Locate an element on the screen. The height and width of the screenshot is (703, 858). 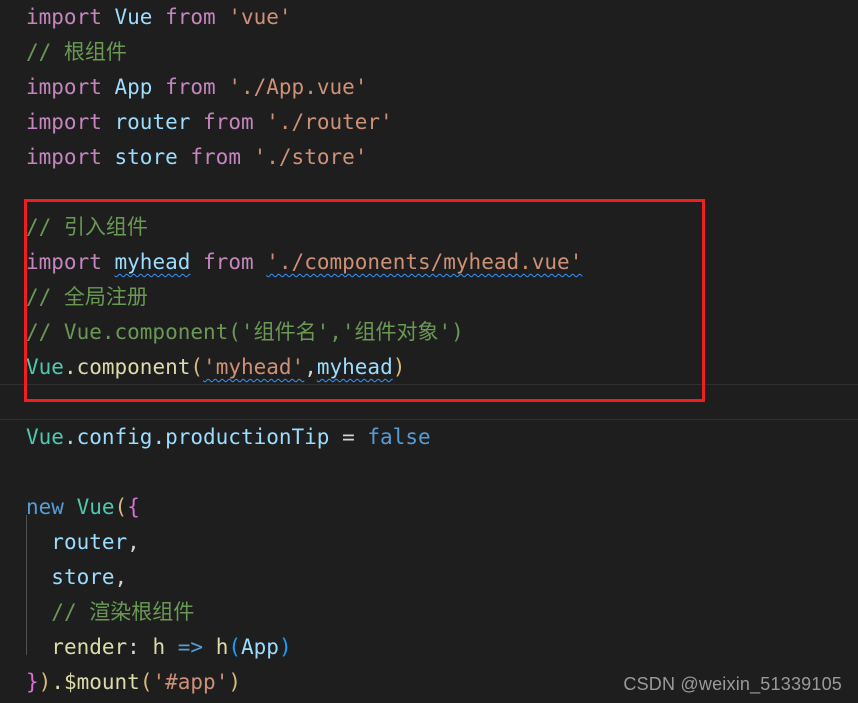
token-function-component: component is located at coordinates (133, 367).